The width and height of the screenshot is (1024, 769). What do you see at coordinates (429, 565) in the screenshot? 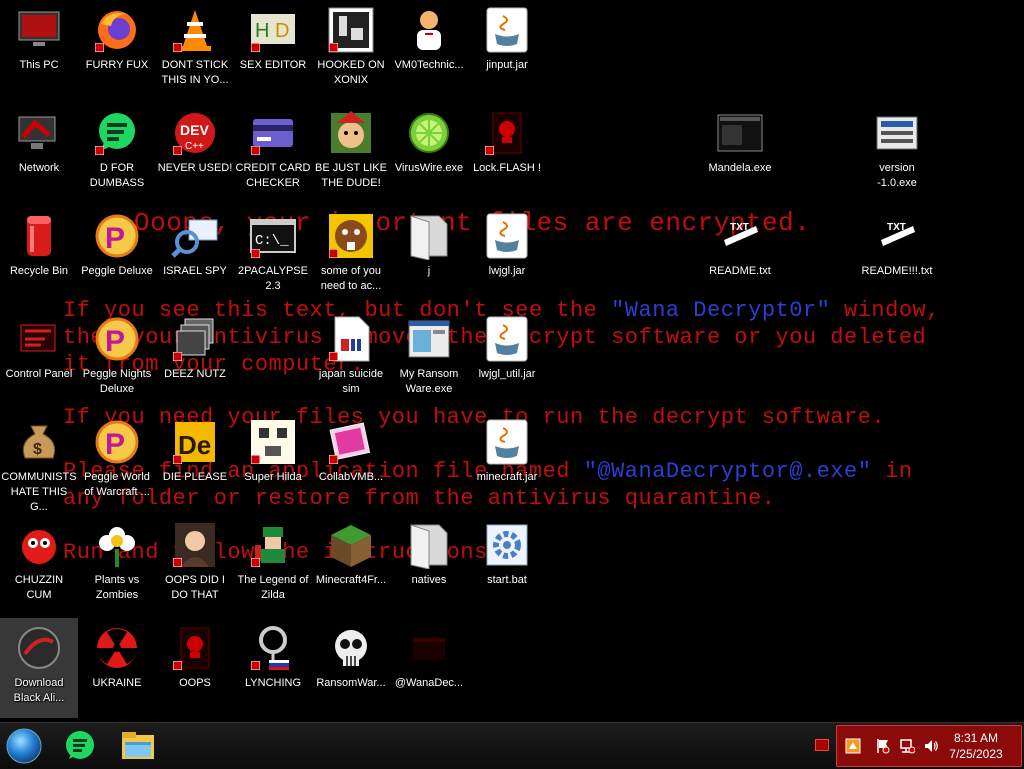
I see `desktop-icon-natives: natives` at bounding box center [429, 565].